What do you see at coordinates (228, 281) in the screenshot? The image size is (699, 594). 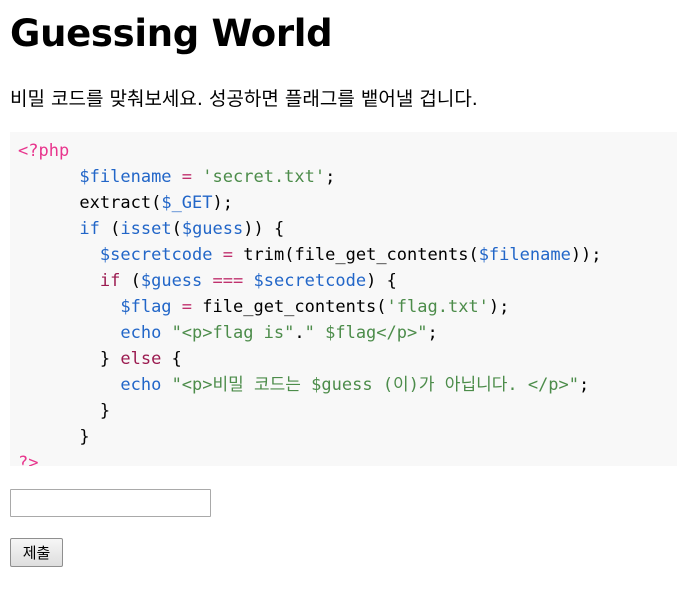 I see `code-op-identical: ===` at bounding box center [228, 281].